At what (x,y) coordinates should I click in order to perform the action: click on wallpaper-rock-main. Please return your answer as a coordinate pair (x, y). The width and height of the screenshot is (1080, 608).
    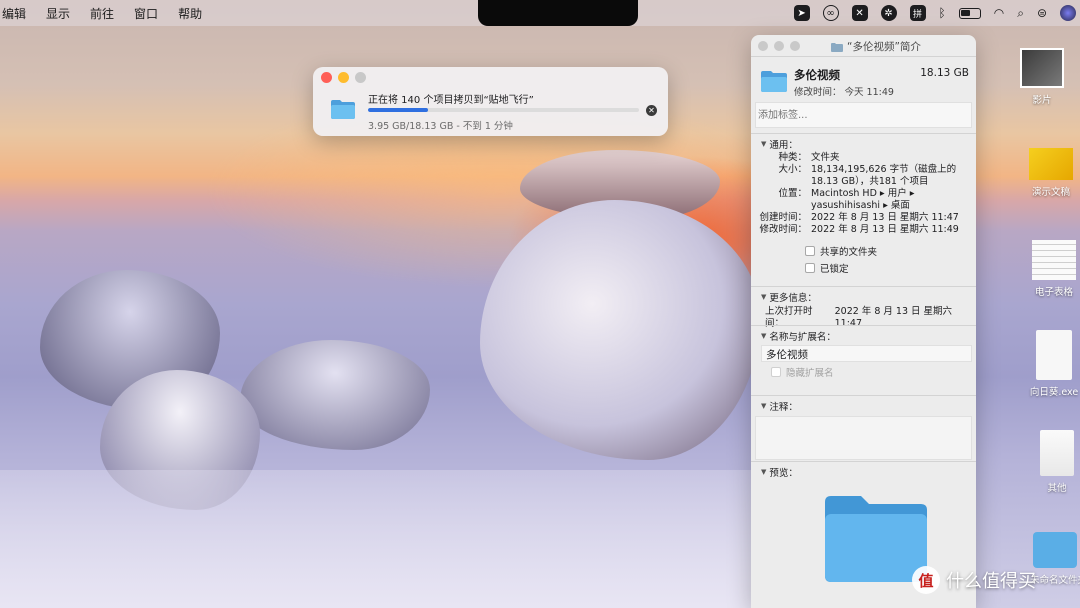
    Looking at the image, I should click on (620, 330).